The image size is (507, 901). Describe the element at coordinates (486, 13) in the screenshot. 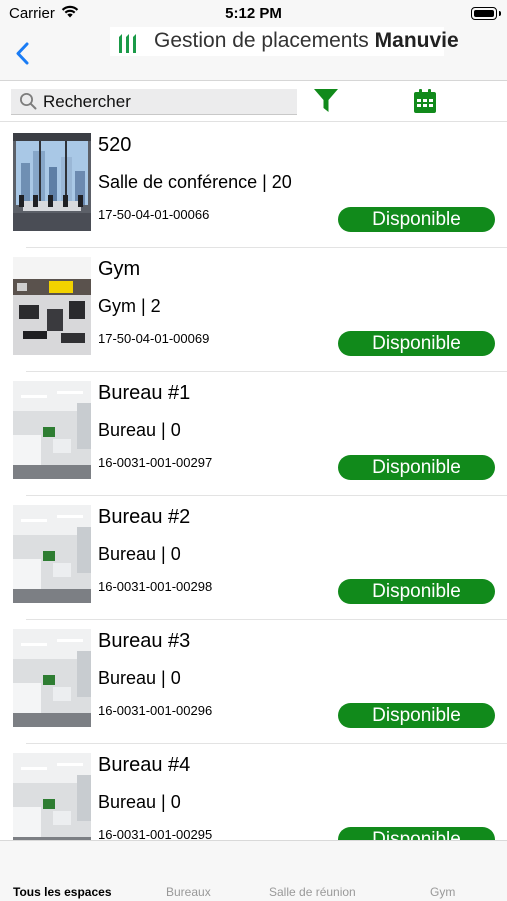

I see `battery-icon` at that location.